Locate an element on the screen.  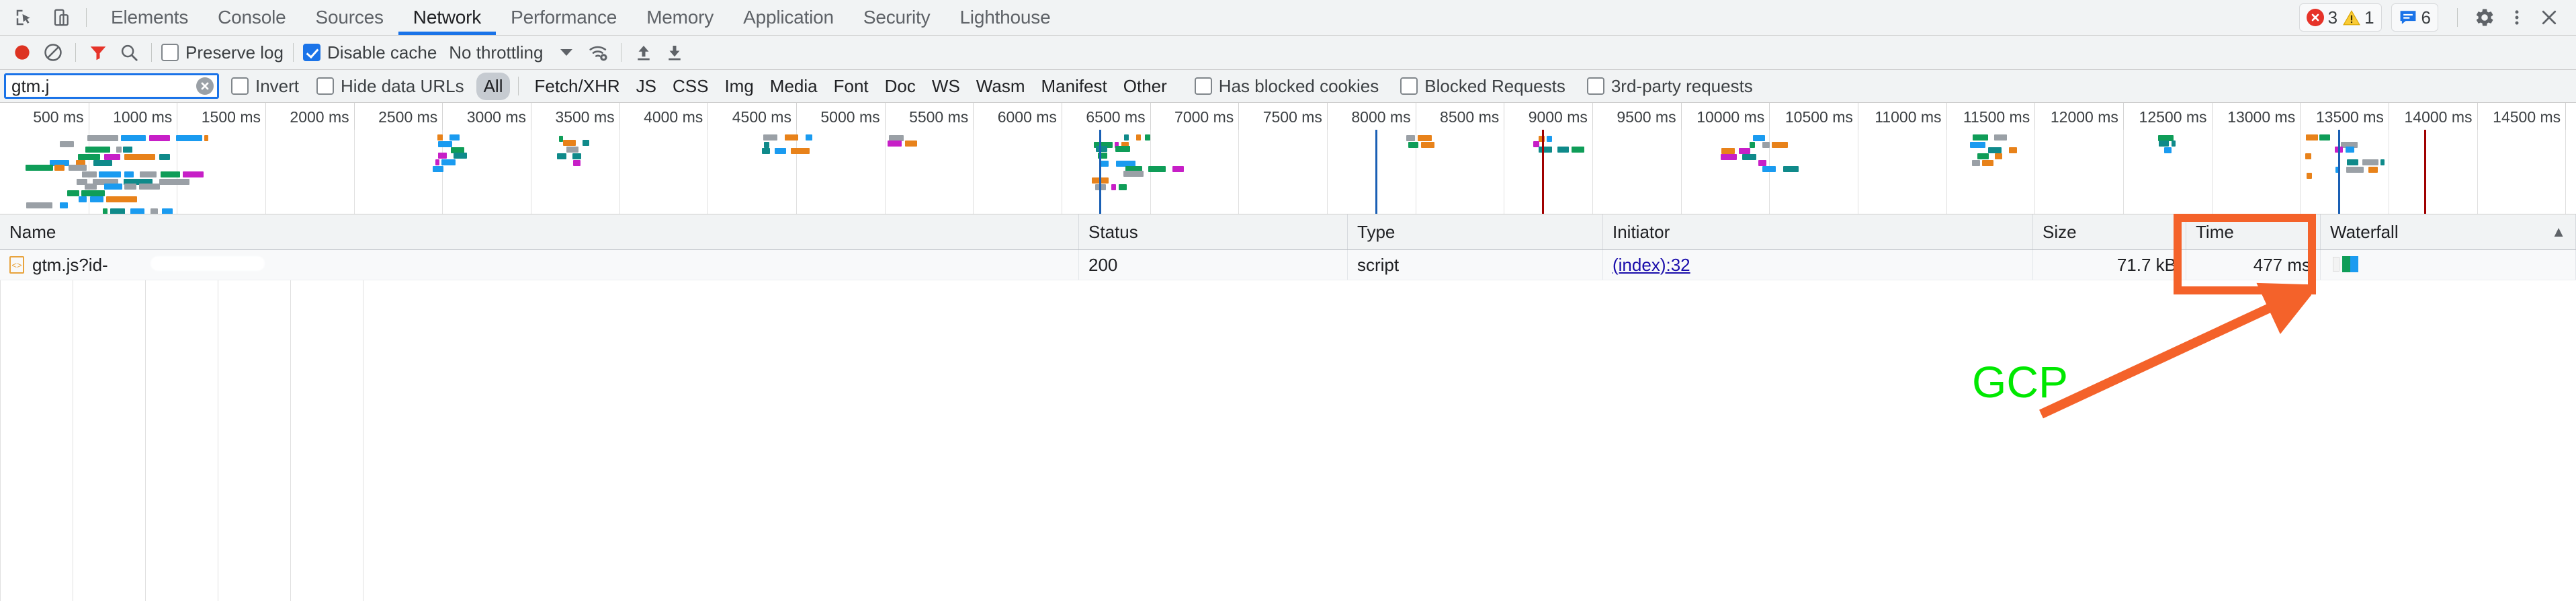
disable-cache-checkbox: Disable cache is located at coordinates (369, 53).